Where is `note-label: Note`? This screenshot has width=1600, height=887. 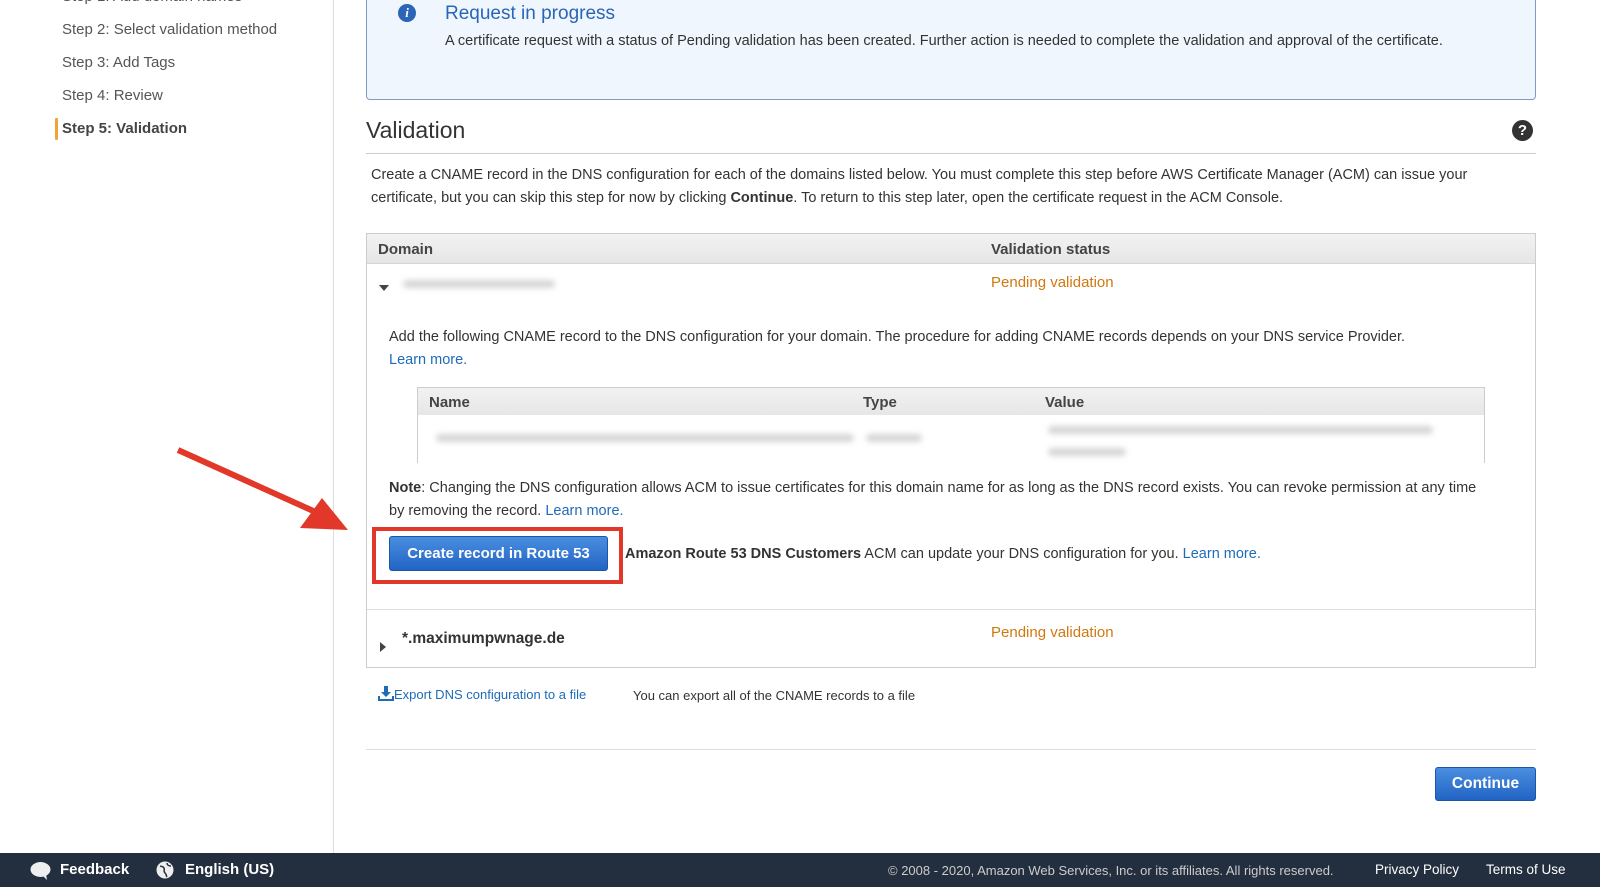
note-label: Note is located at coordinates (405, 488).